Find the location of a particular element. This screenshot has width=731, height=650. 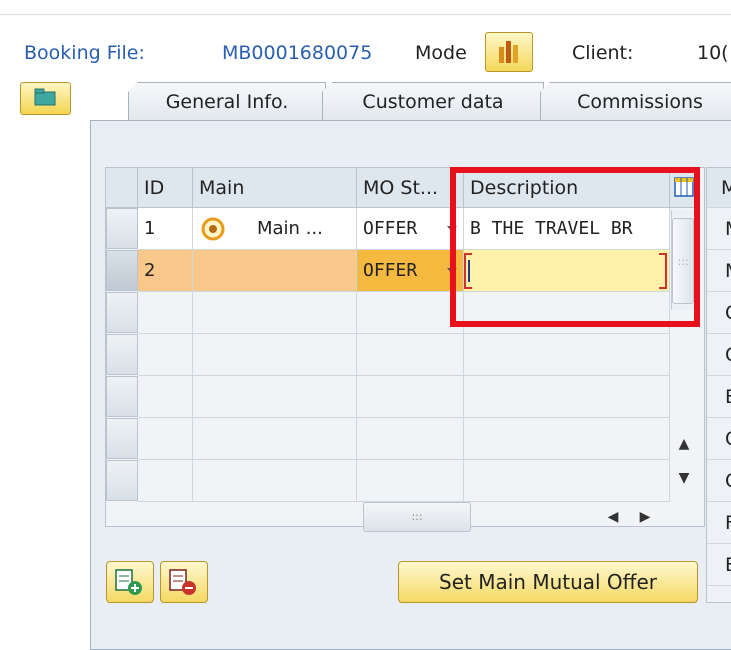

scroll-right-icon: ▶ is located at coordinates (645, 517).